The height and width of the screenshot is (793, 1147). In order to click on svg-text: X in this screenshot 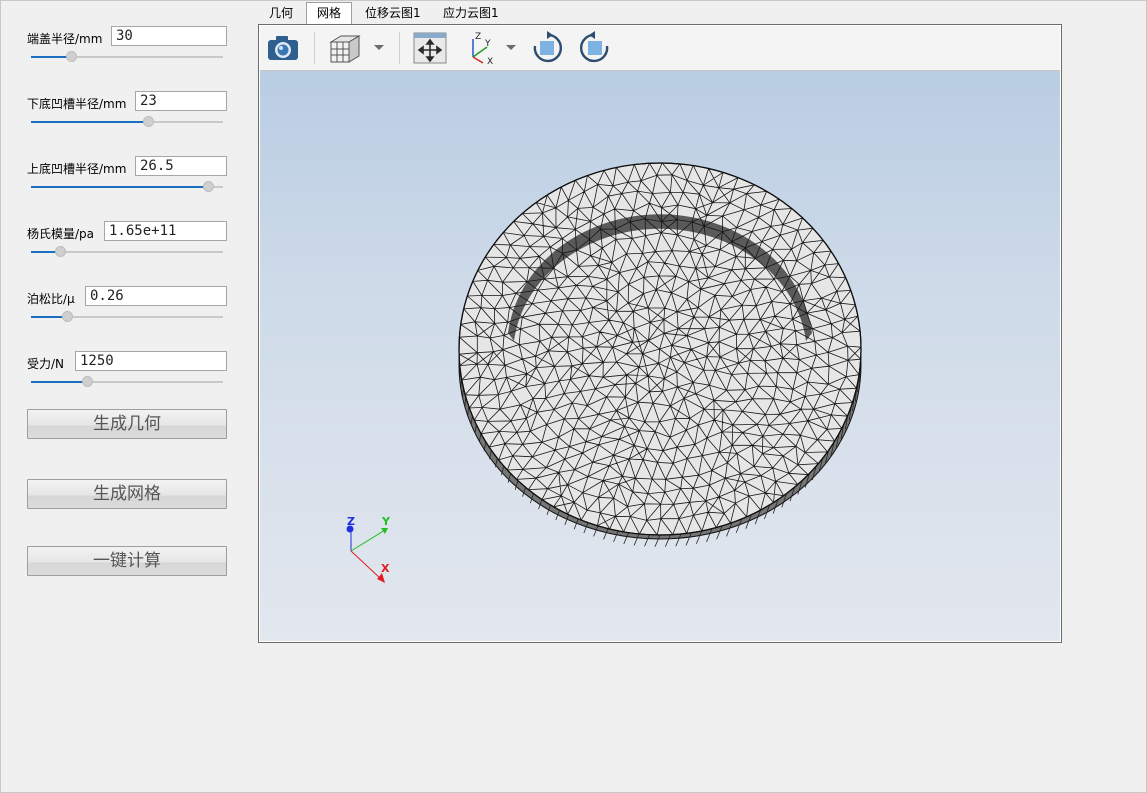, I will do `click(490, 61)`.